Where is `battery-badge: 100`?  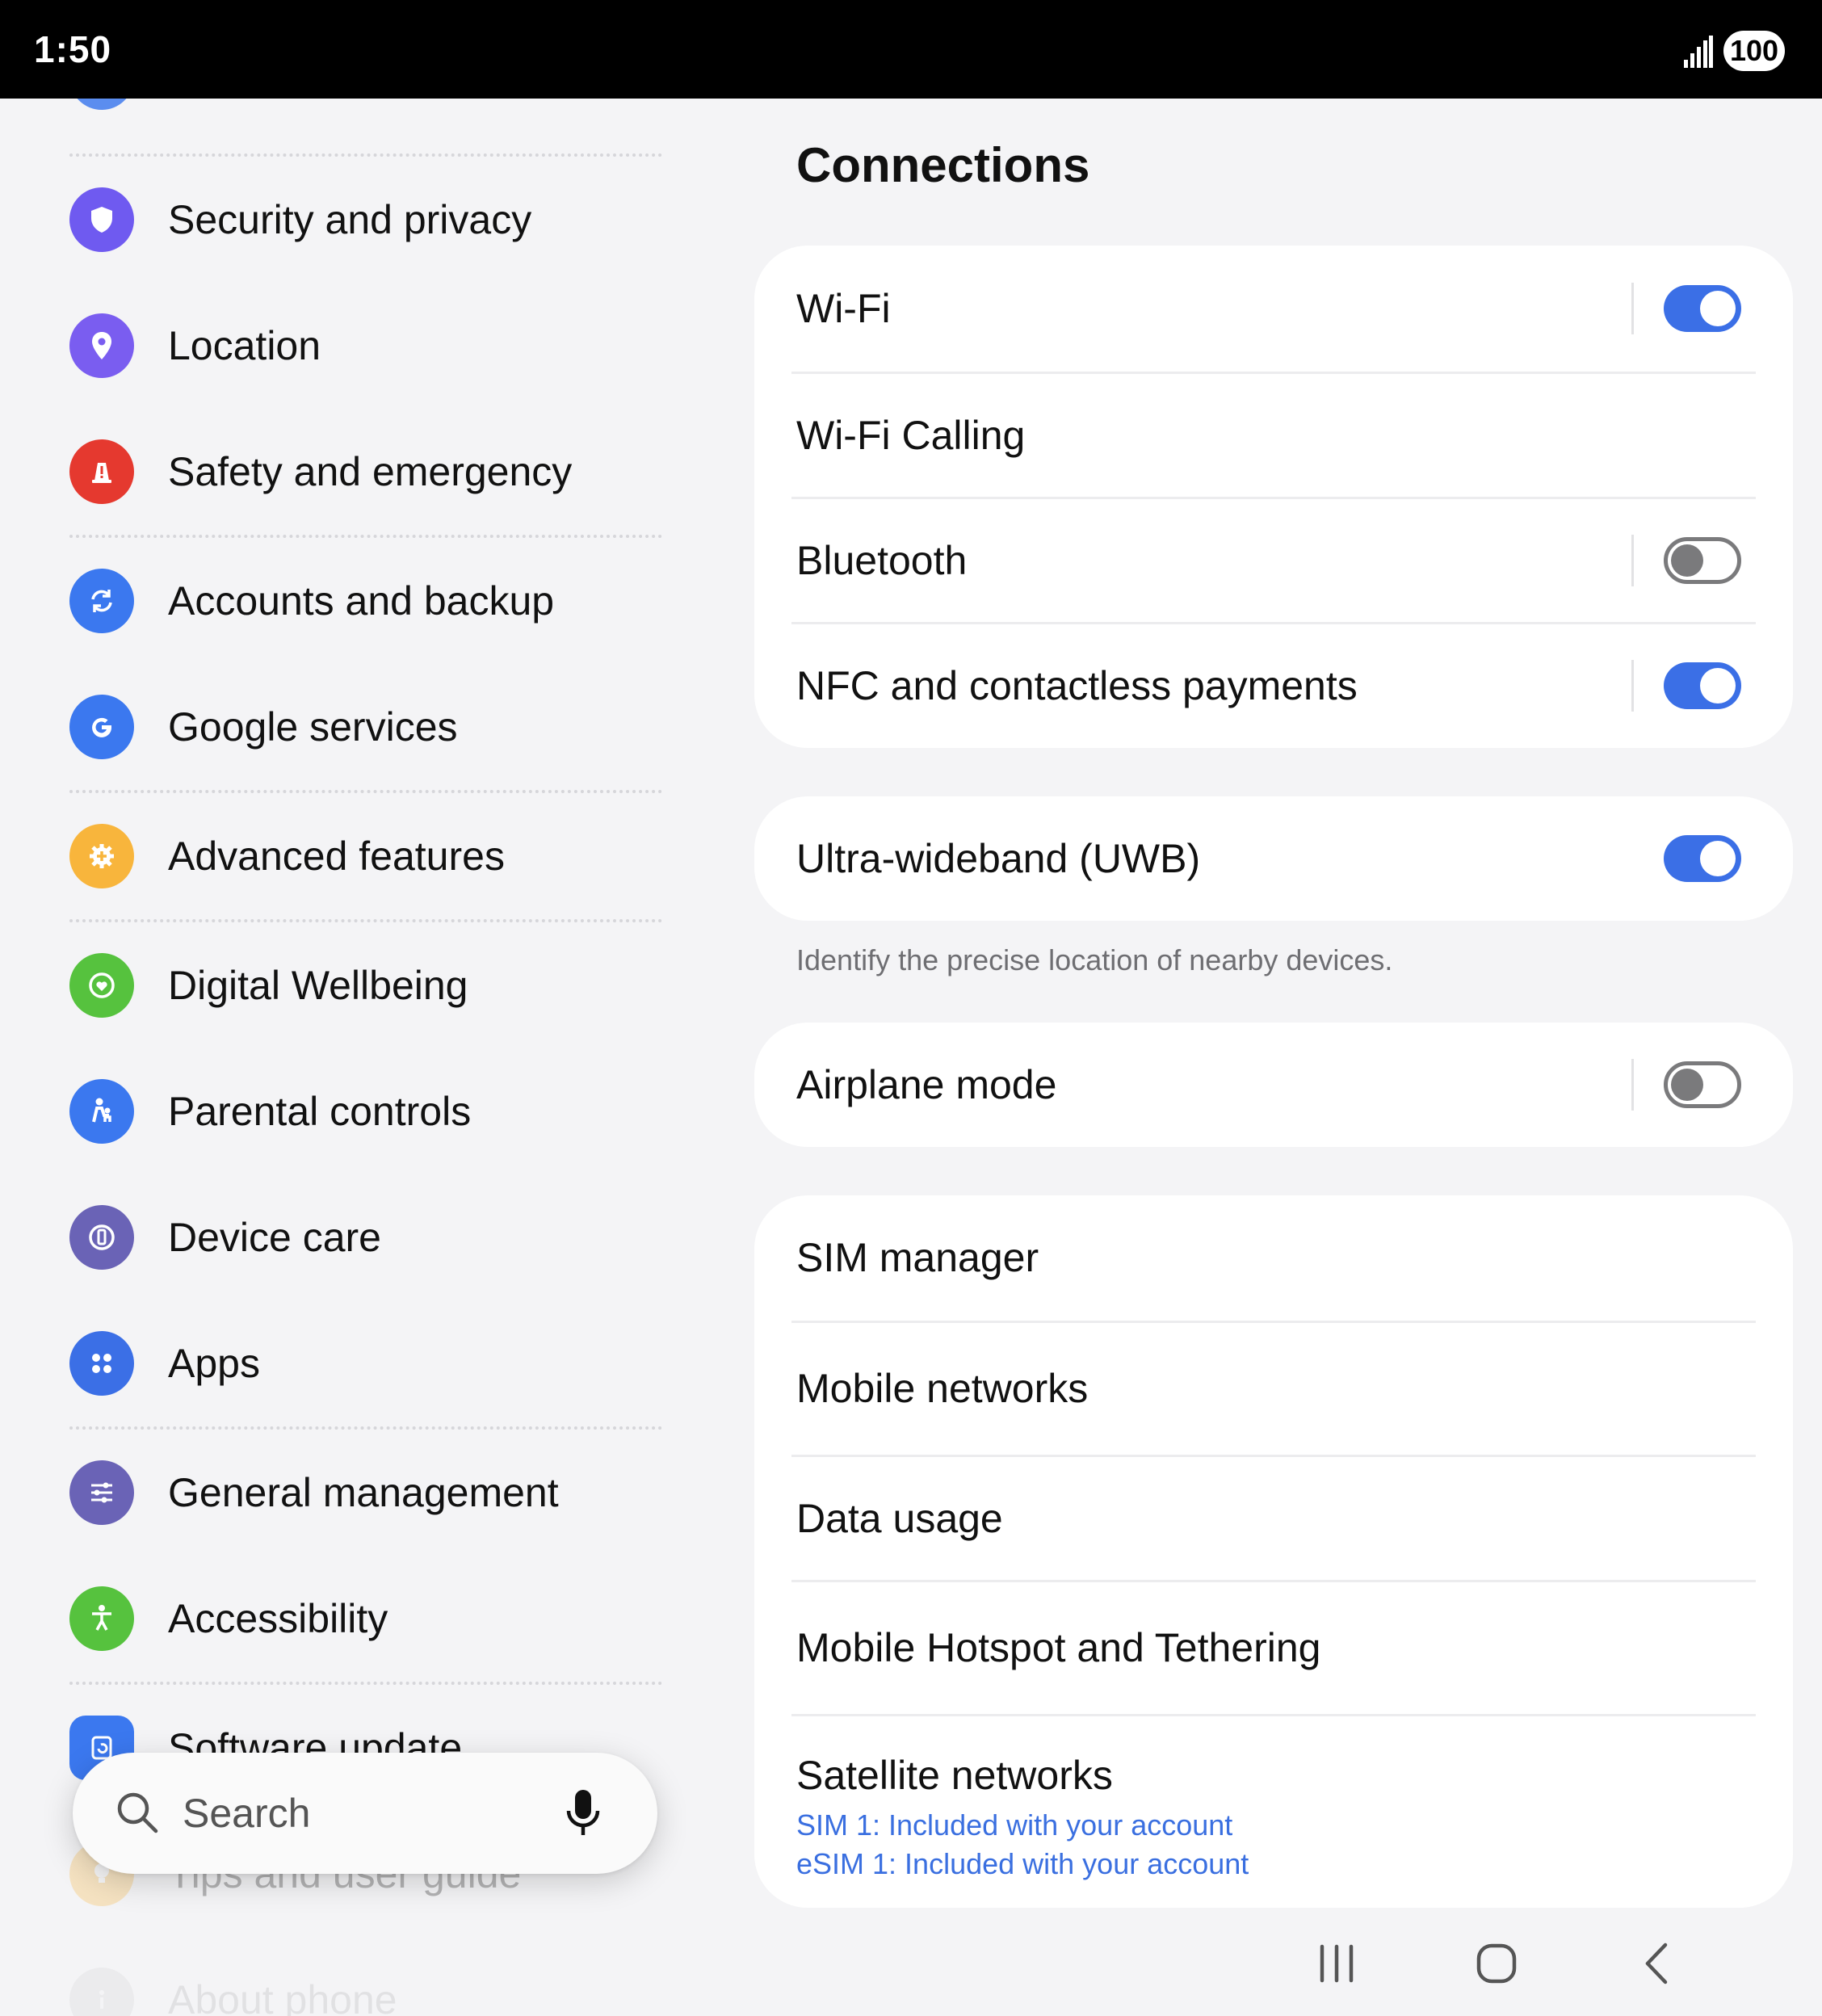
battery-badge: 100 is located at coordinates (1754, 51).